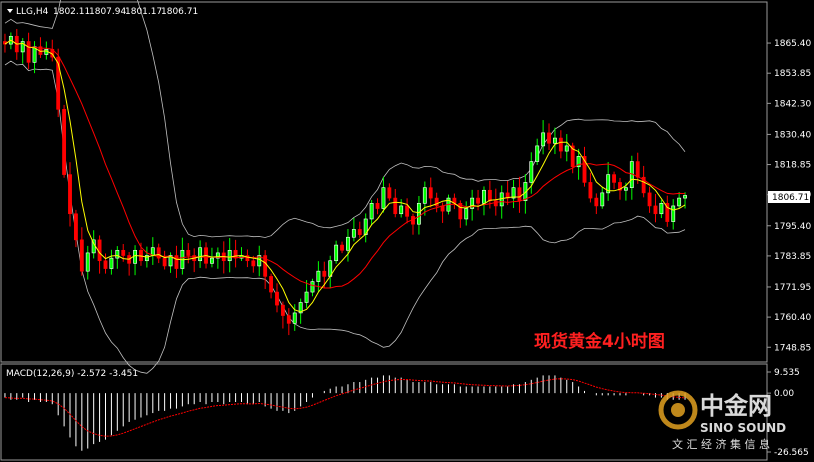 This screenshot has width=814, height=462. Describe the element at coordinates (792, 166) in the screenshot. I see `price-tick-label: 1818.85` at that location.